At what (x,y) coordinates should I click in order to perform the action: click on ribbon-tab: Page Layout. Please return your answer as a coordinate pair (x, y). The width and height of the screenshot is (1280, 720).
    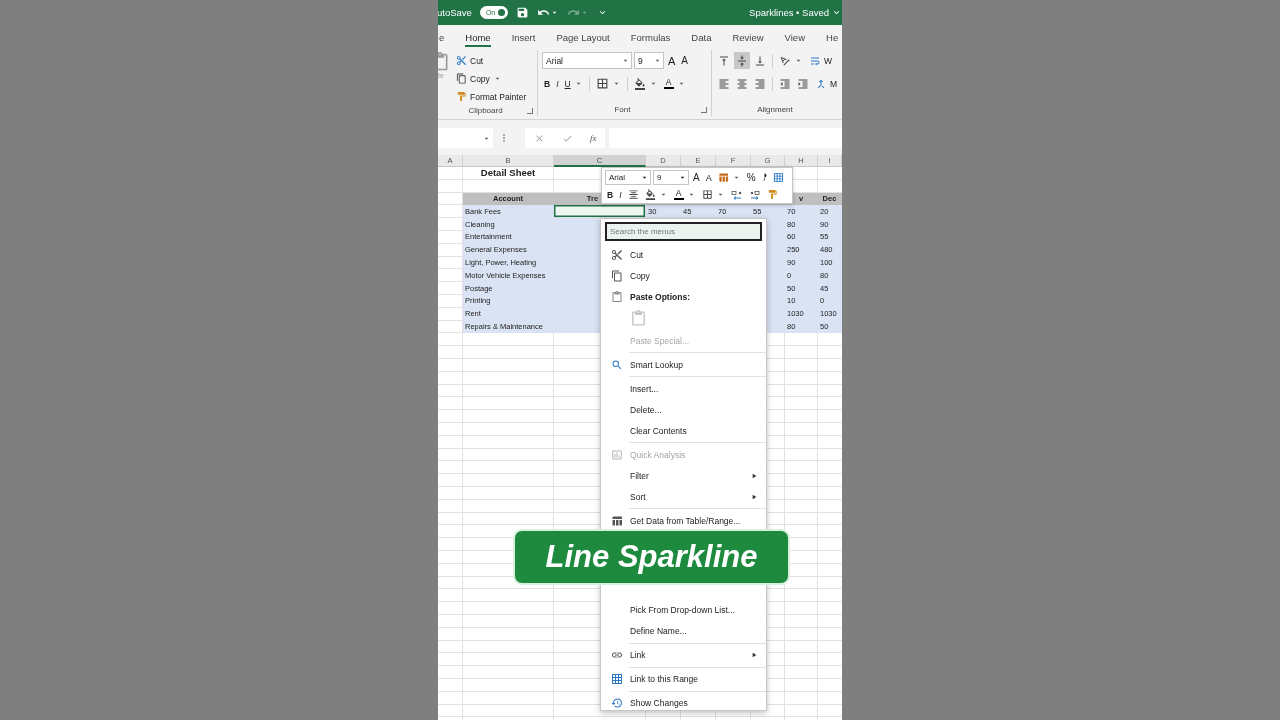
    Looking at the image, I should click on (583, 38).